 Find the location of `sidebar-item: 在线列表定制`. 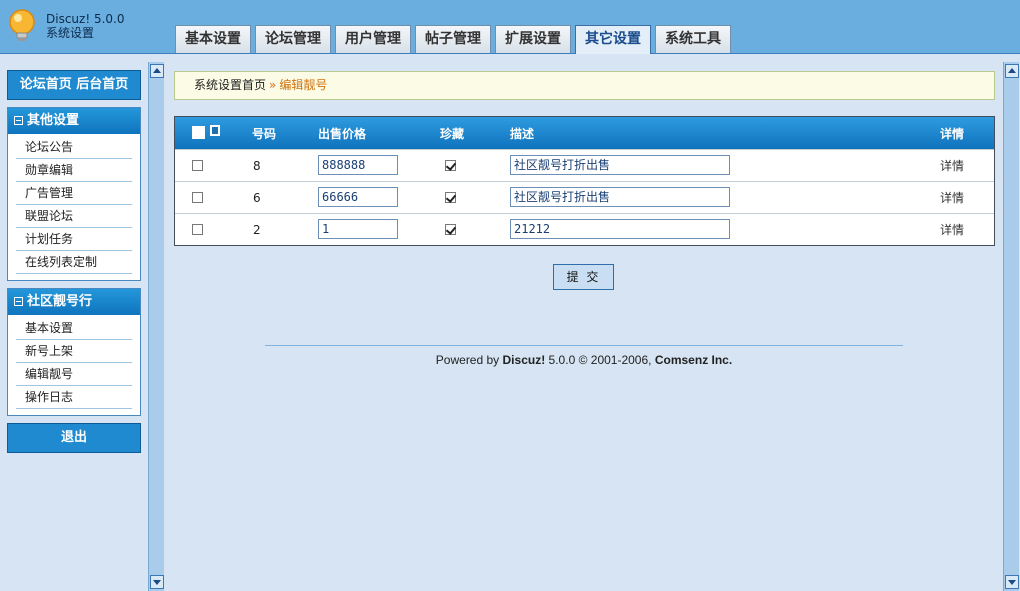

sidebar-item: 在线列表定制 is located at coordinates (74, 262).